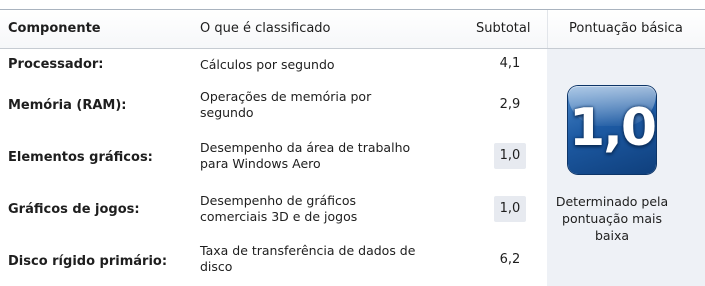 Image resolution: width=705 pixels, height=286 pixels. What do you see at coordinates (547, 29) in the screenshot?
I see `header-separator` at bounding box center [547, 29].